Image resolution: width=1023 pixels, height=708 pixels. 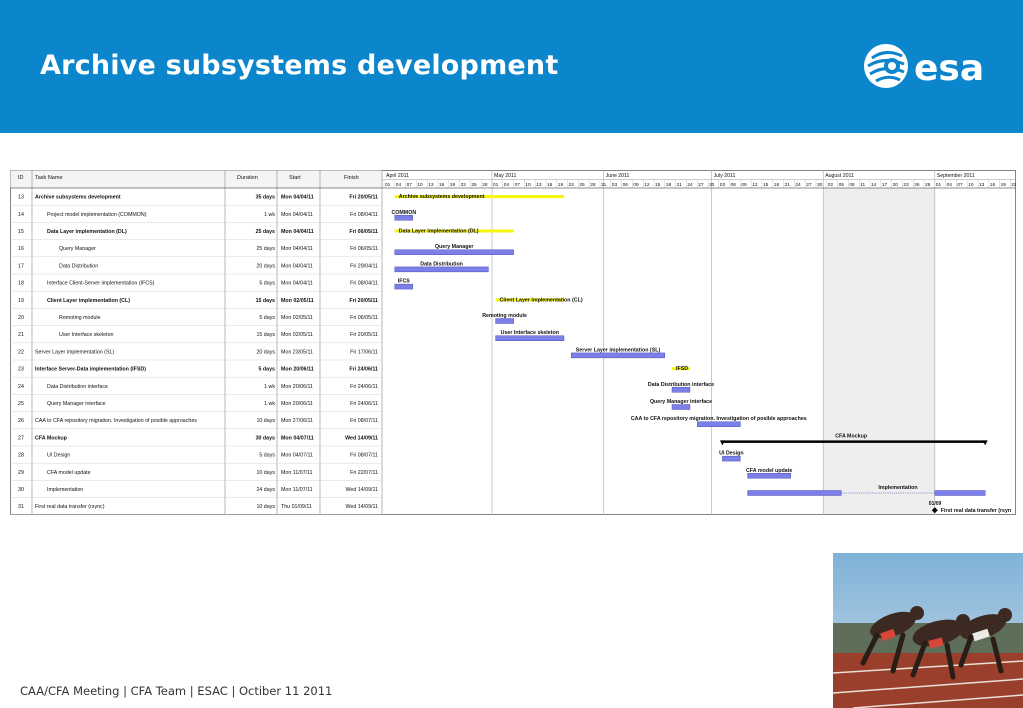 What do you see at coordinates (439, 232) in the screenshot?
I see `summary-bar-label: Data Layer implementation (DL)` at bounding box center [439, 232].